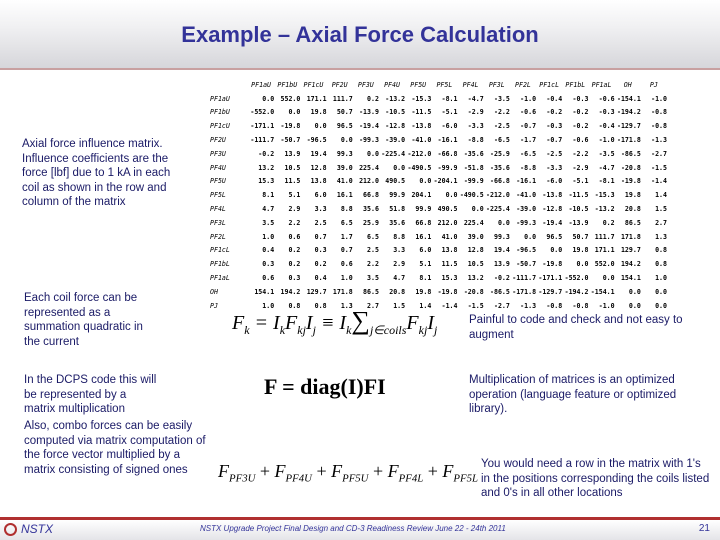  Describe the element at coordinates (630, 250) in the screenshot. I see `matrix-cell: 129.7` at that location.